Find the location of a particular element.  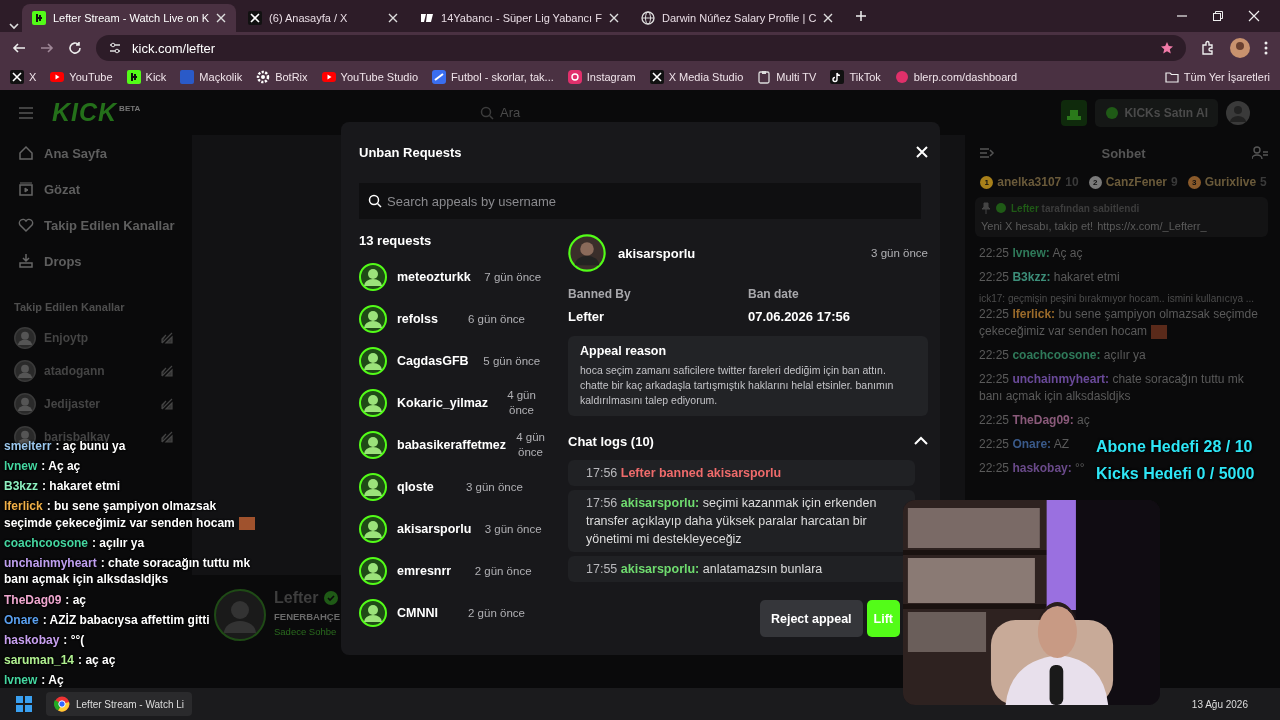

bookmark: X is located at coordinates (23, 77).